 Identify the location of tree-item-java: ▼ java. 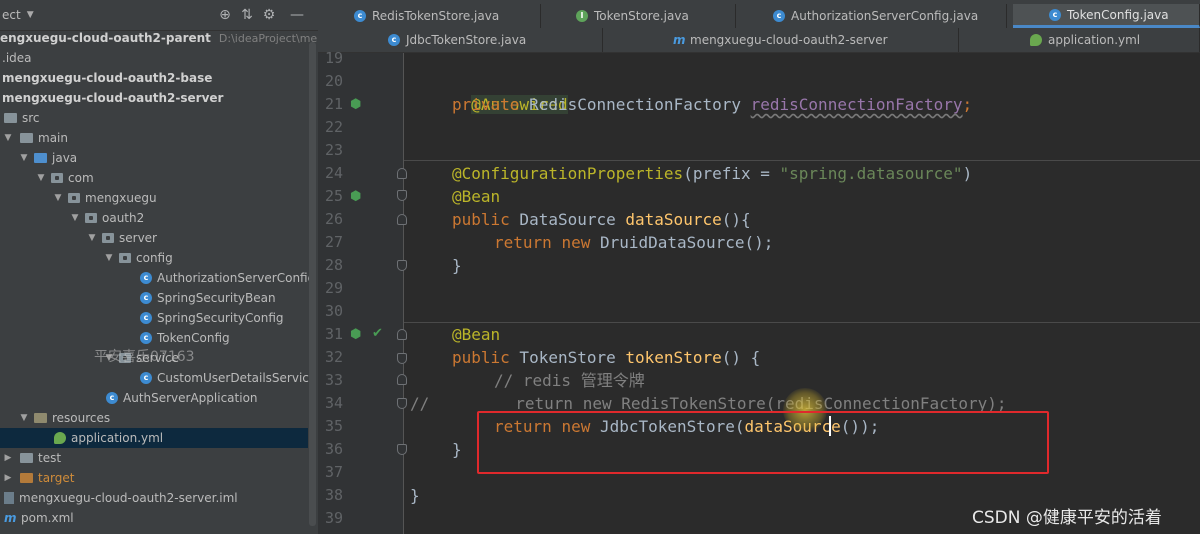
(154, 158).